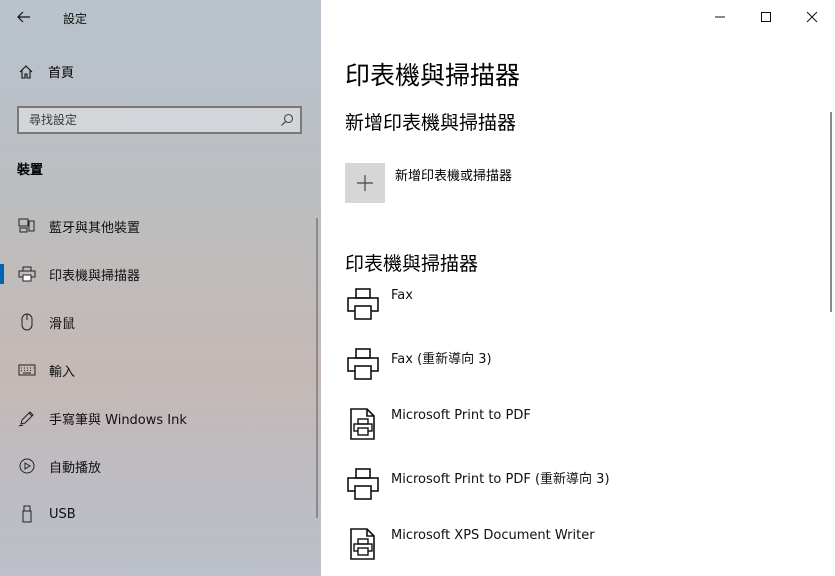 This screenshot has width=835, height=576. What do you see at coordinates (412, 264) in the screenshot?
I see `printers-section-title: 印表機與掃描器` at bounding box center [412, 264].